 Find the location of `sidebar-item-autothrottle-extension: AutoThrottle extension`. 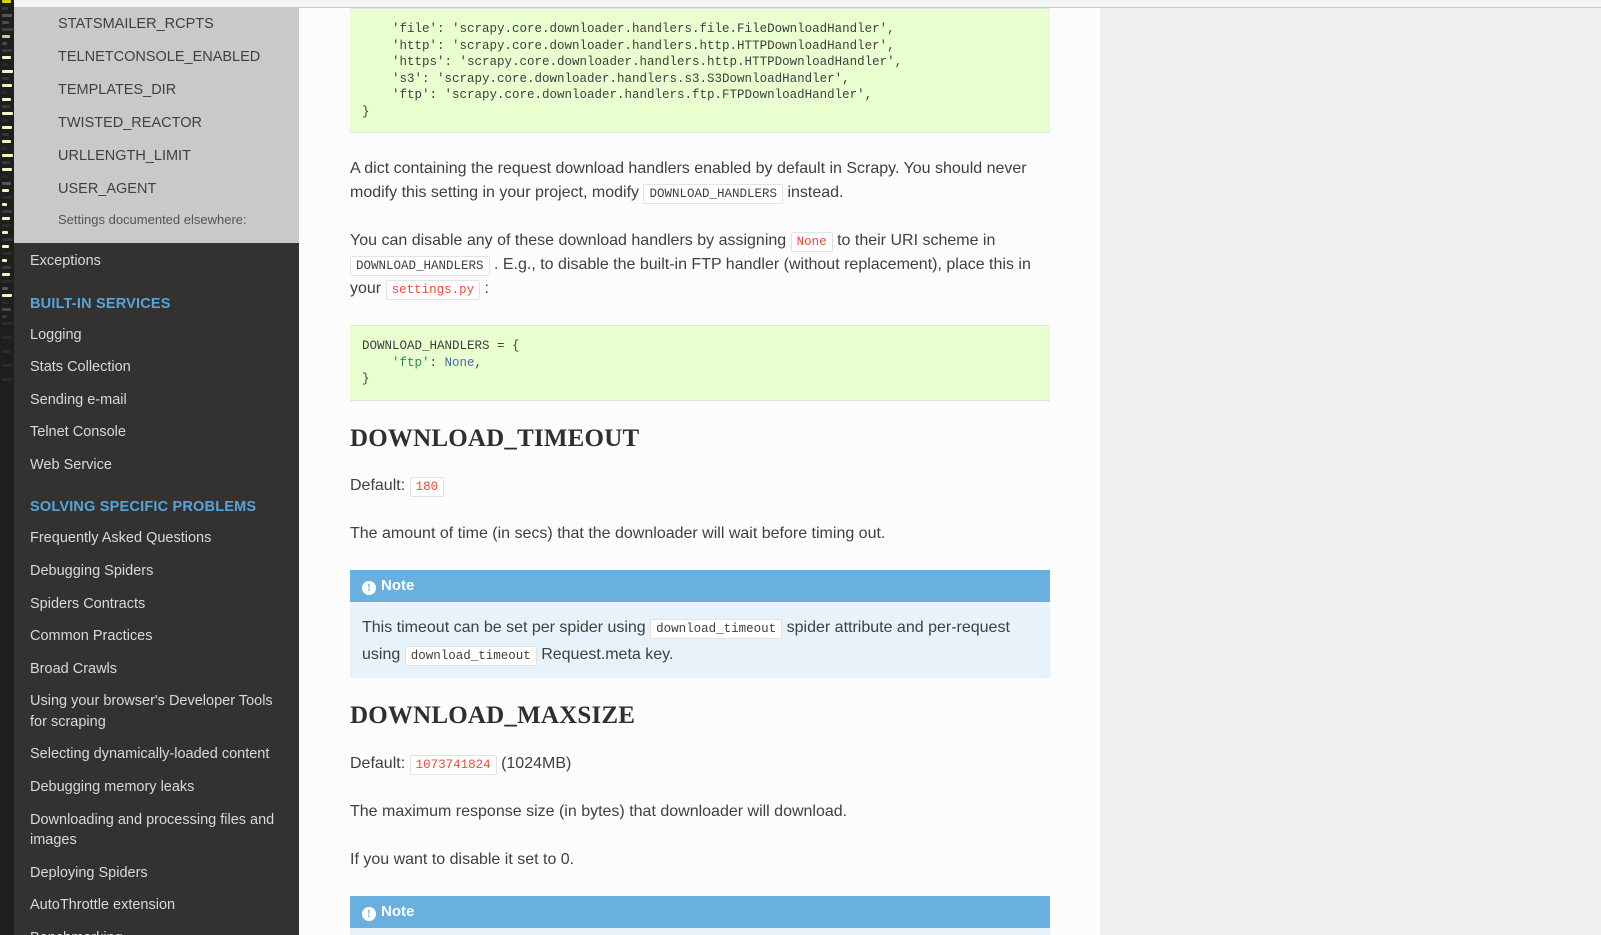

sidebar-item-autothrottle-extension: AutoThrottle extension is located at coordinates (156, 905).